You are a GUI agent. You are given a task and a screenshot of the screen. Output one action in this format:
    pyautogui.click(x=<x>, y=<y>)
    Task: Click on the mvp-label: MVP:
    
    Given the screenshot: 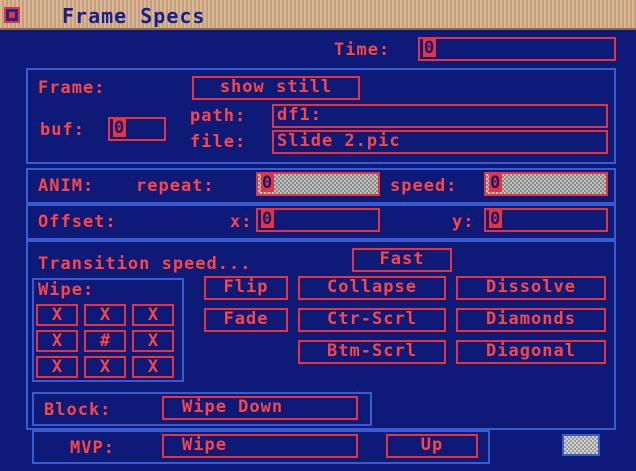 What is the action you would take?
    pyautogui.click(x=92, y=448)
    